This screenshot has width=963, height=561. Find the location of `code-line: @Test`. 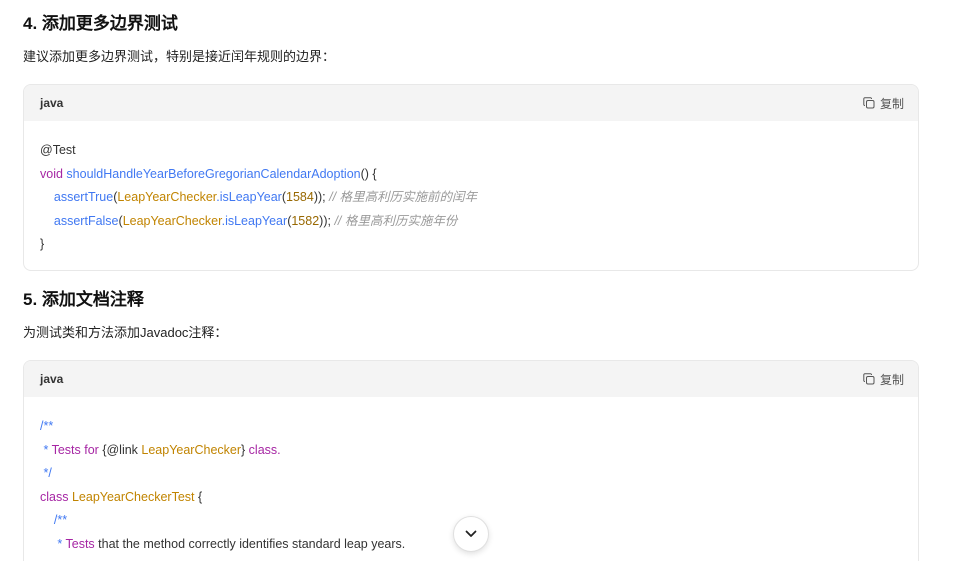

code-line: @Test is located at coordinates (58, 150).